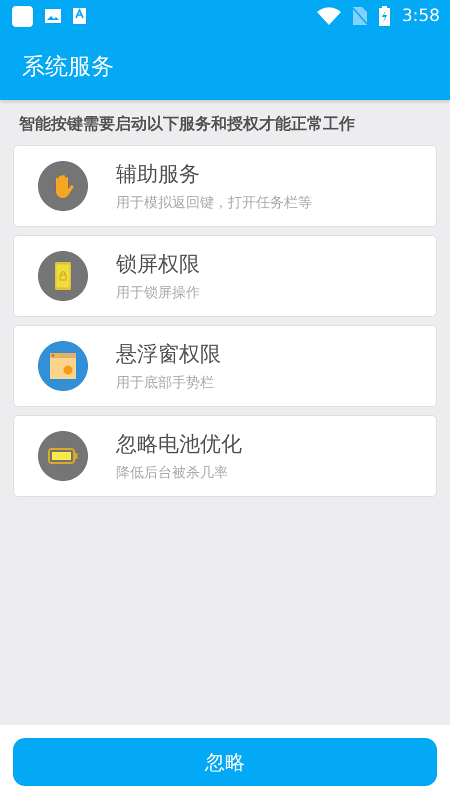 The height and width of the screenshot is (800, 450). Describe the element at coordinates (421, 16) in the screenshot. I see `clock-time: 3:58` at that location.